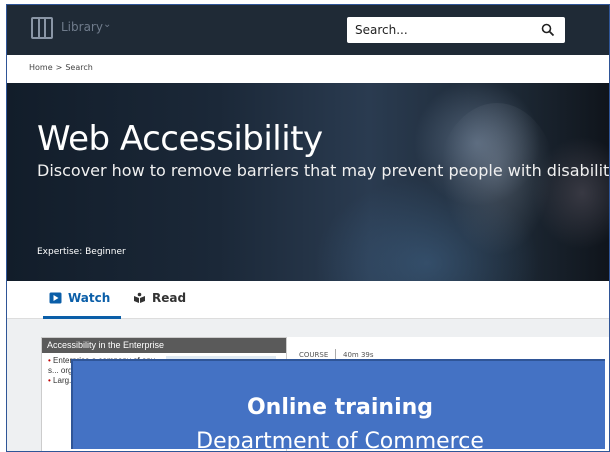 The width and height of the screenshot is (610, 452). I want to click on overlay-title: Online training, so click(340, 407).